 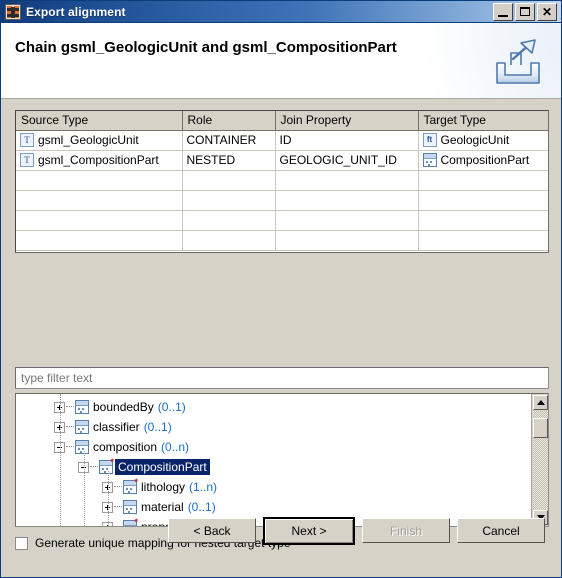 What do you see at coordinates (501, 530) in the screenshot?
I see `cancel-button: Cancel` at bounding box center [501, 530].